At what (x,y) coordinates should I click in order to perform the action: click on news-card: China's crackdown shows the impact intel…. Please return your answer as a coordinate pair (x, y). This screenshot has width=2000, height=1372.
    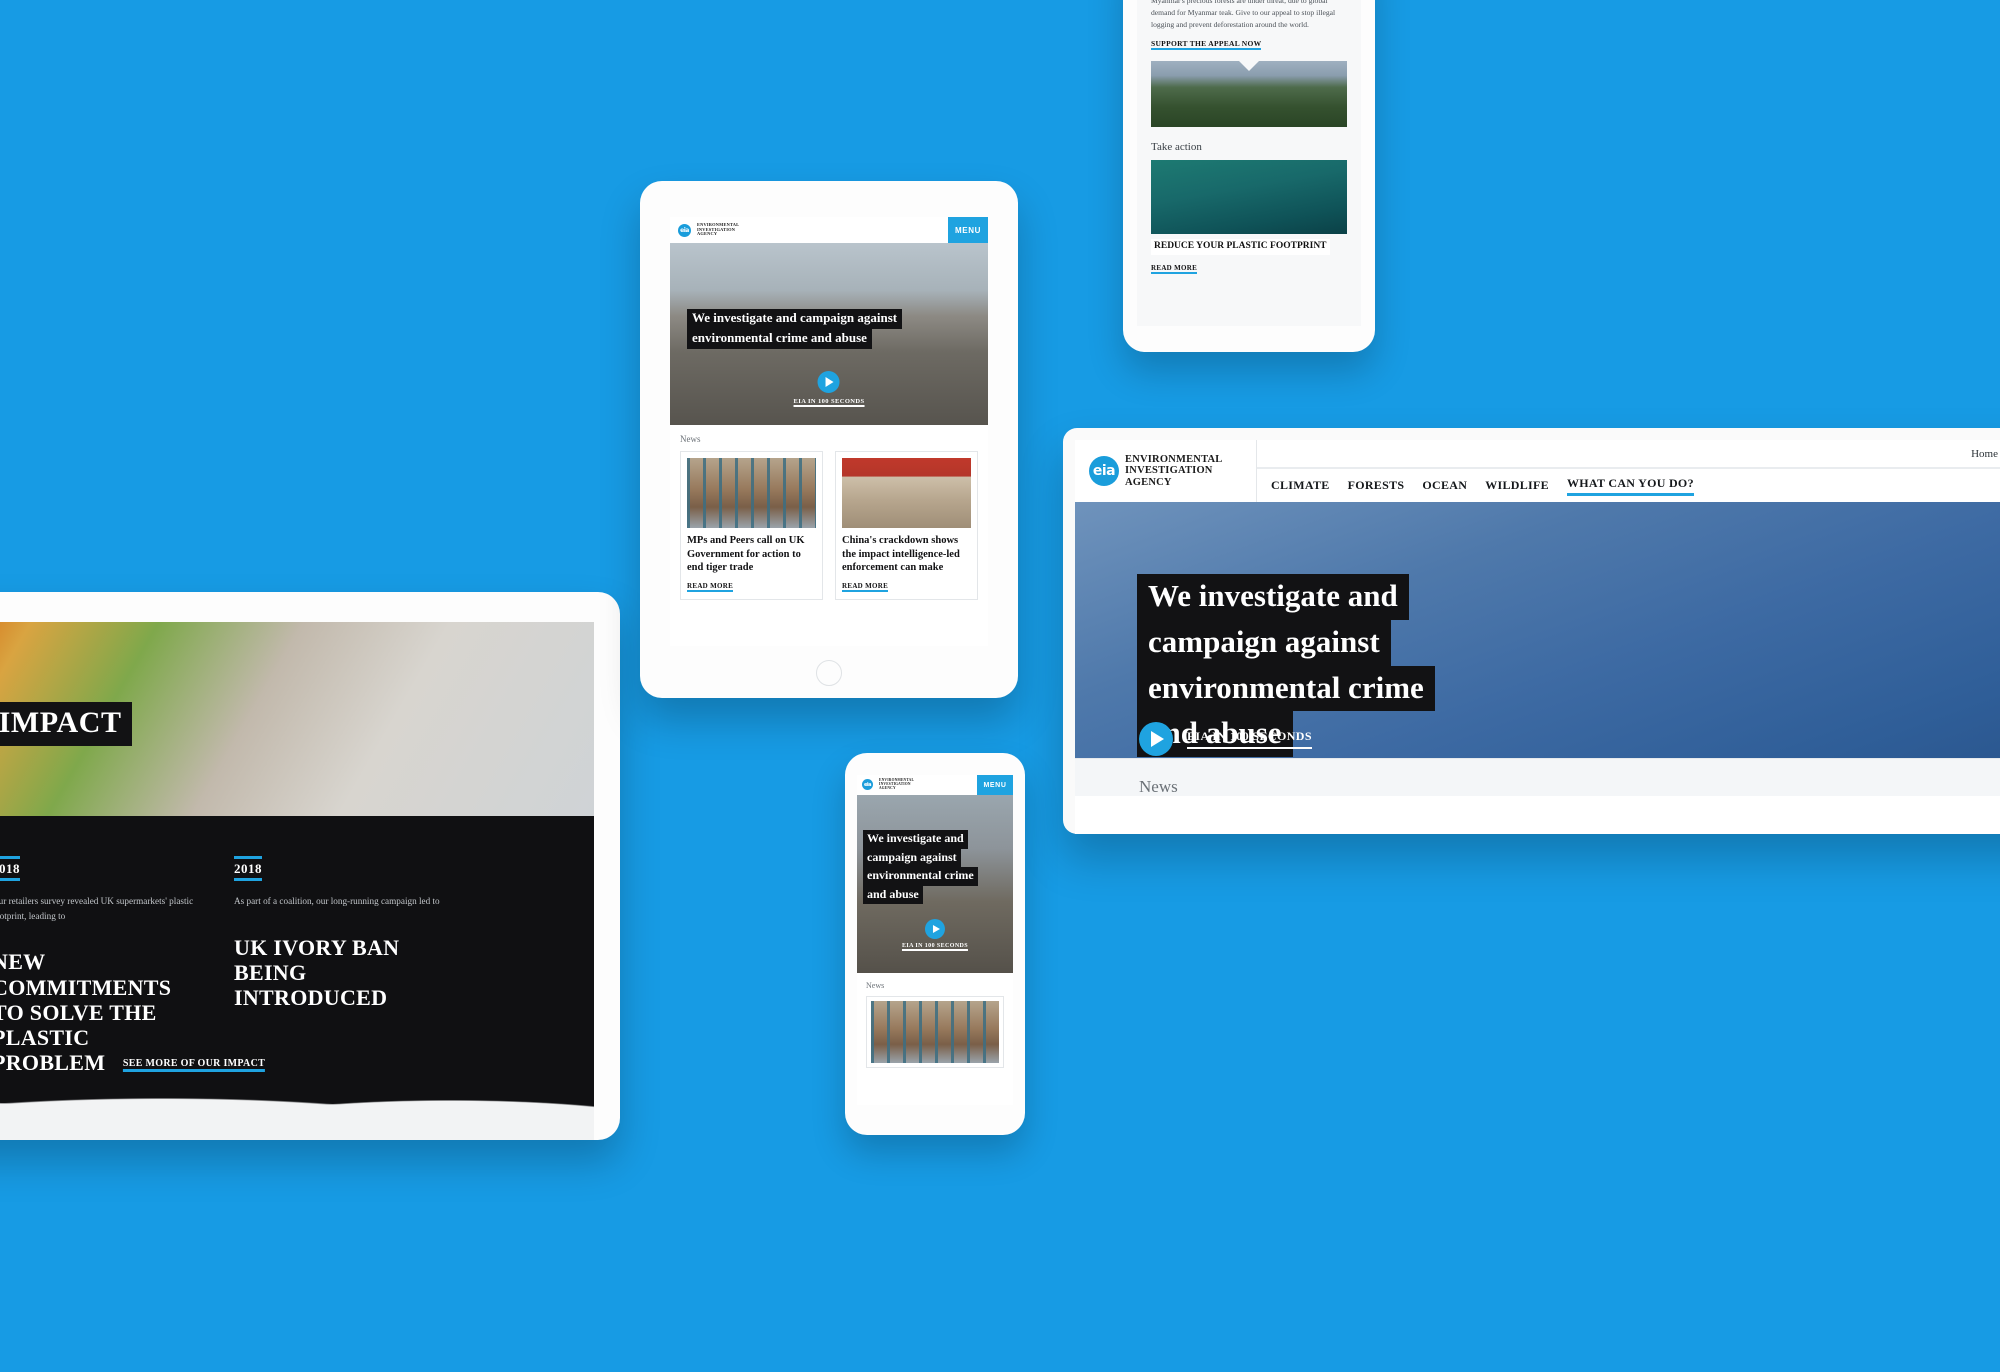
    Looking at the image, I should click on (906, 525).